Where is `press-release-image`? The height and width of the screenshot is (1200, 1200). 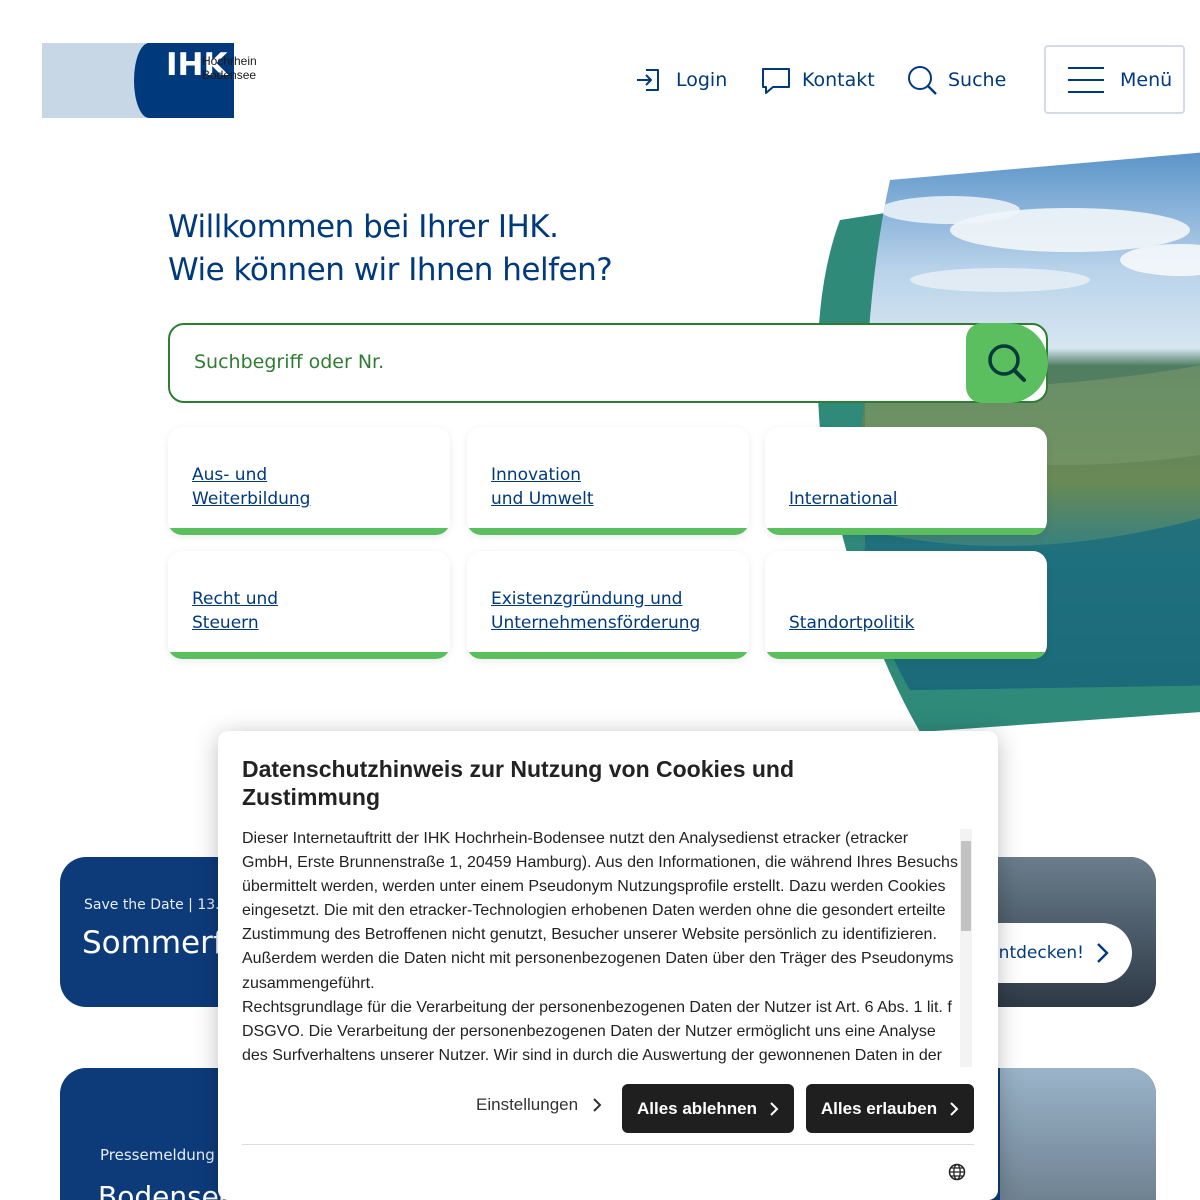 press-release-image is located at coordinates (1078, 1134).